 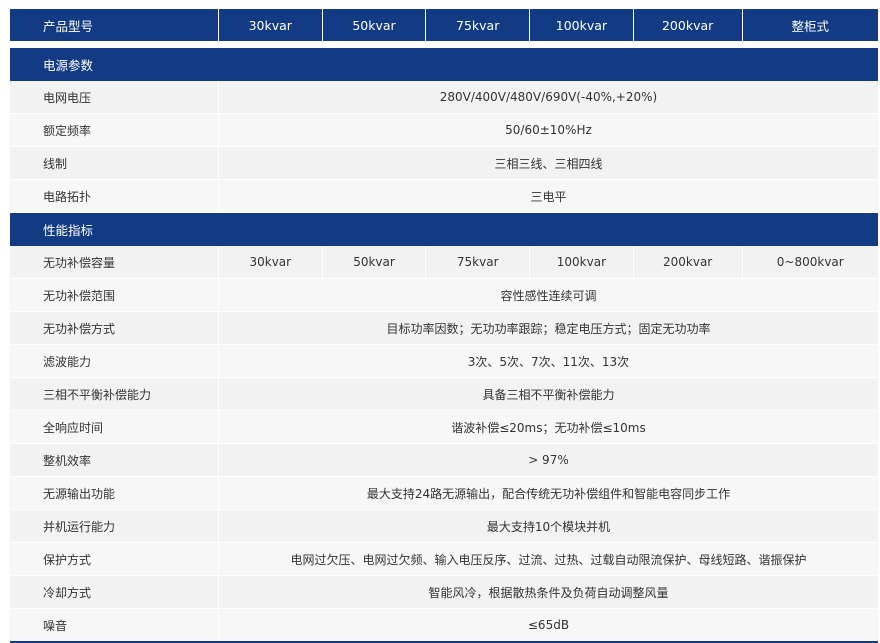 I want to click on row-label: 无功补偿范围, so click(x=114, y=295).